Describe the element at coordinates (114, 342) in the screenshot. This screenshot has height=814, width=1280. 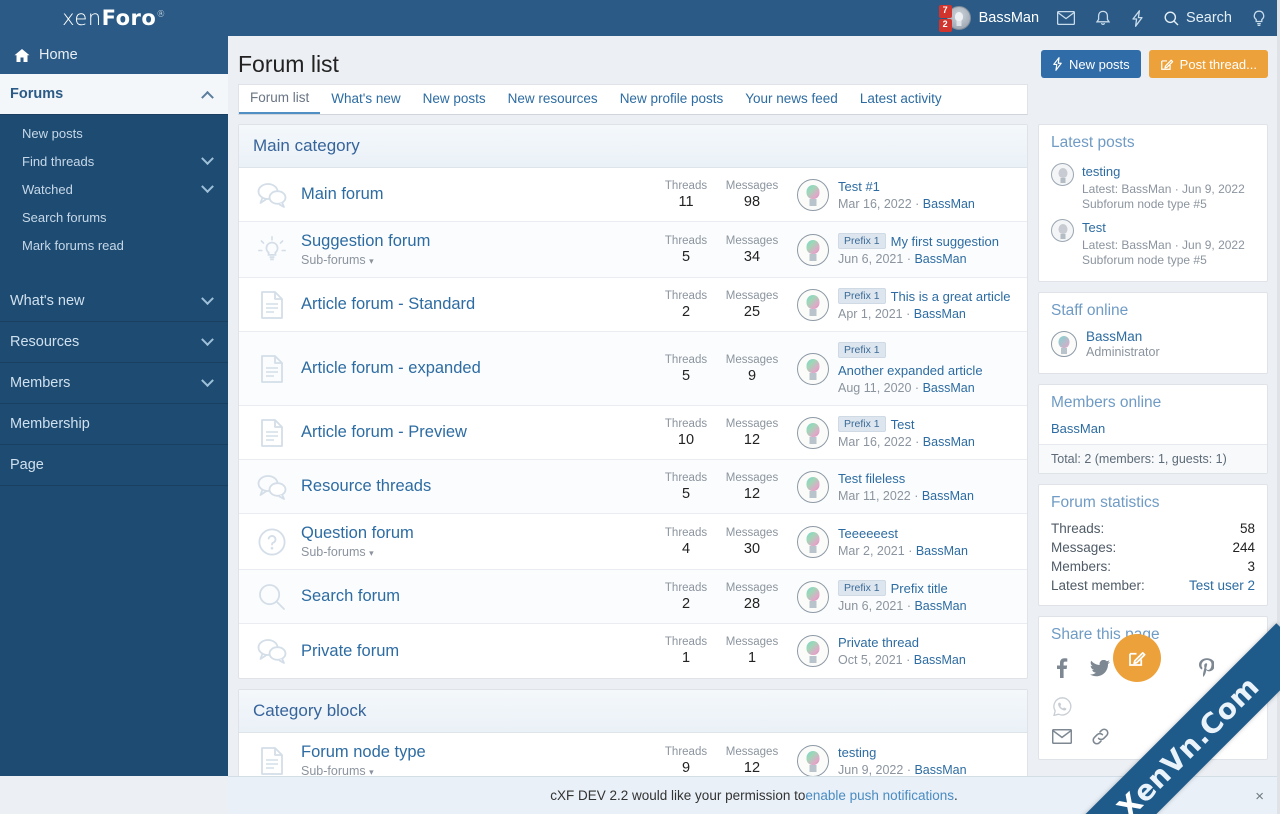
I see `sidebar-section-resources: Resources` at that location.